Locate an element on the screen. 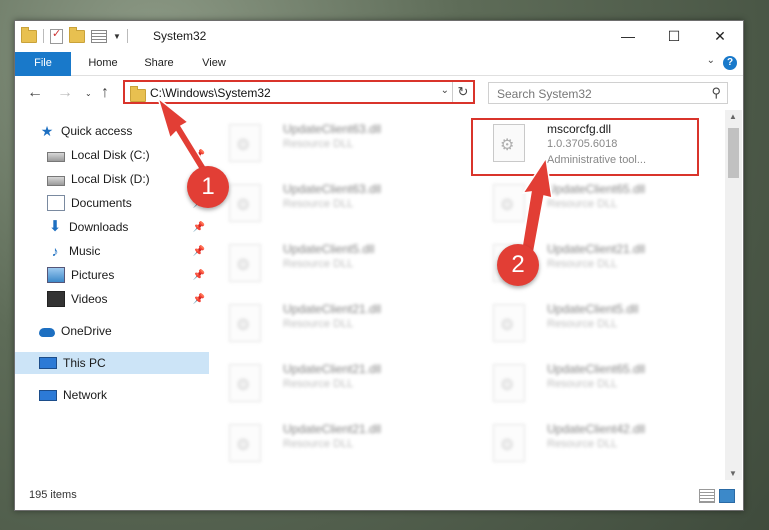  item-count: 195 items is located at coordinates (53, 495).